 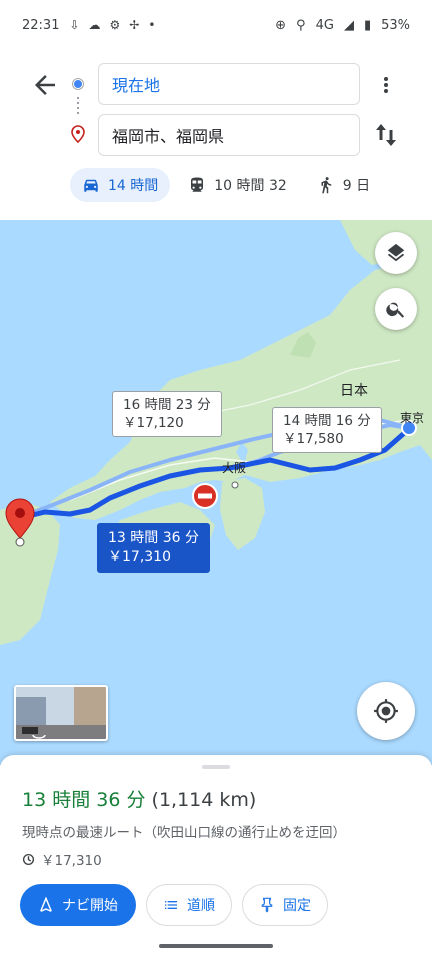 I want to click on back-arrow-icon, so click(x=45, y=85).